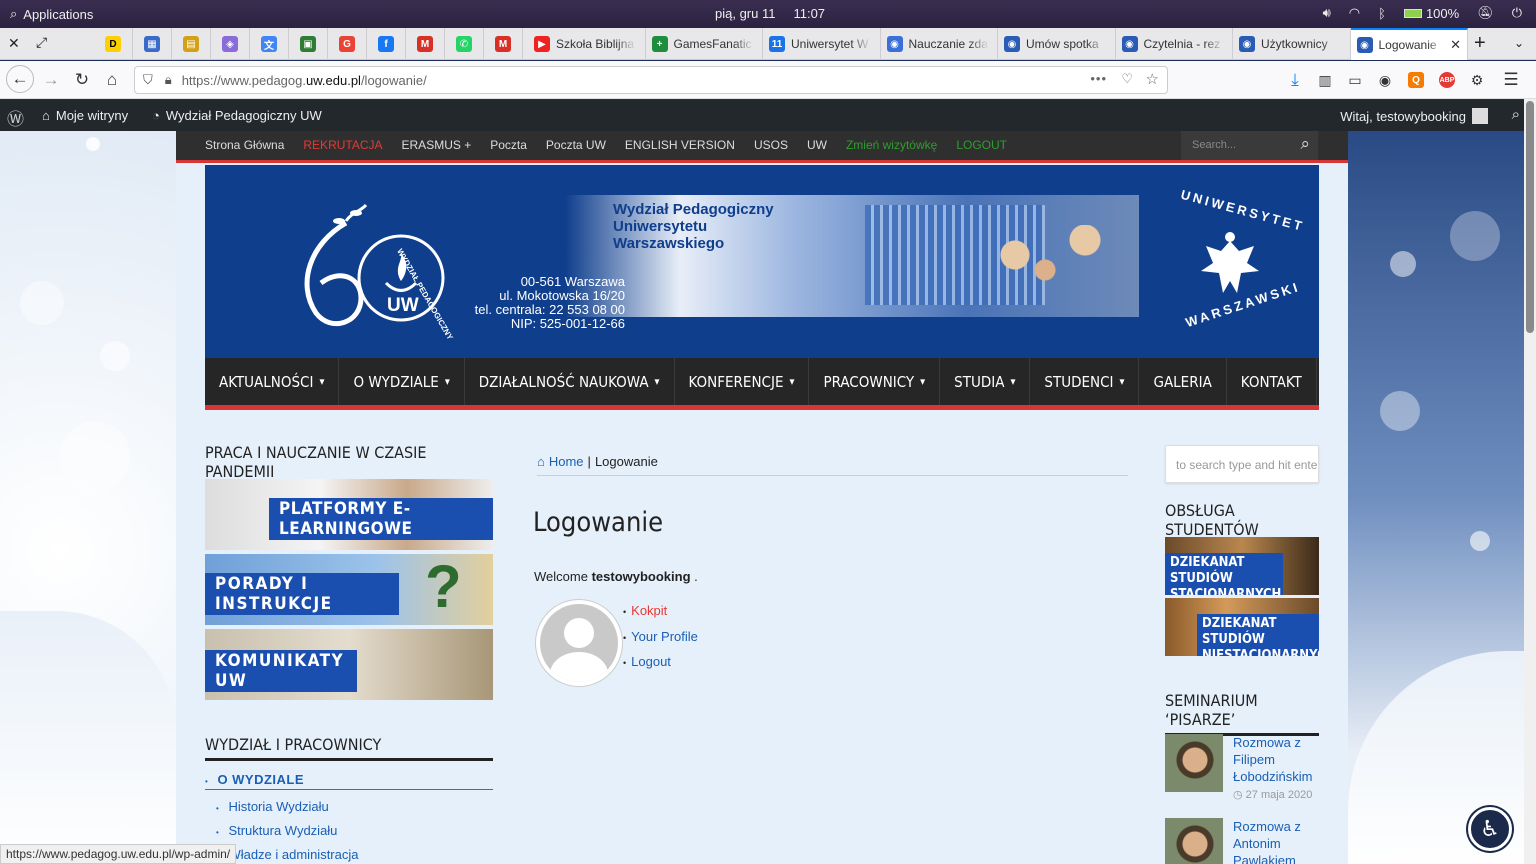  Describe the element at coordinates (191, 44) in the screenshot. I see `pinned-tab: ▤` at that location.